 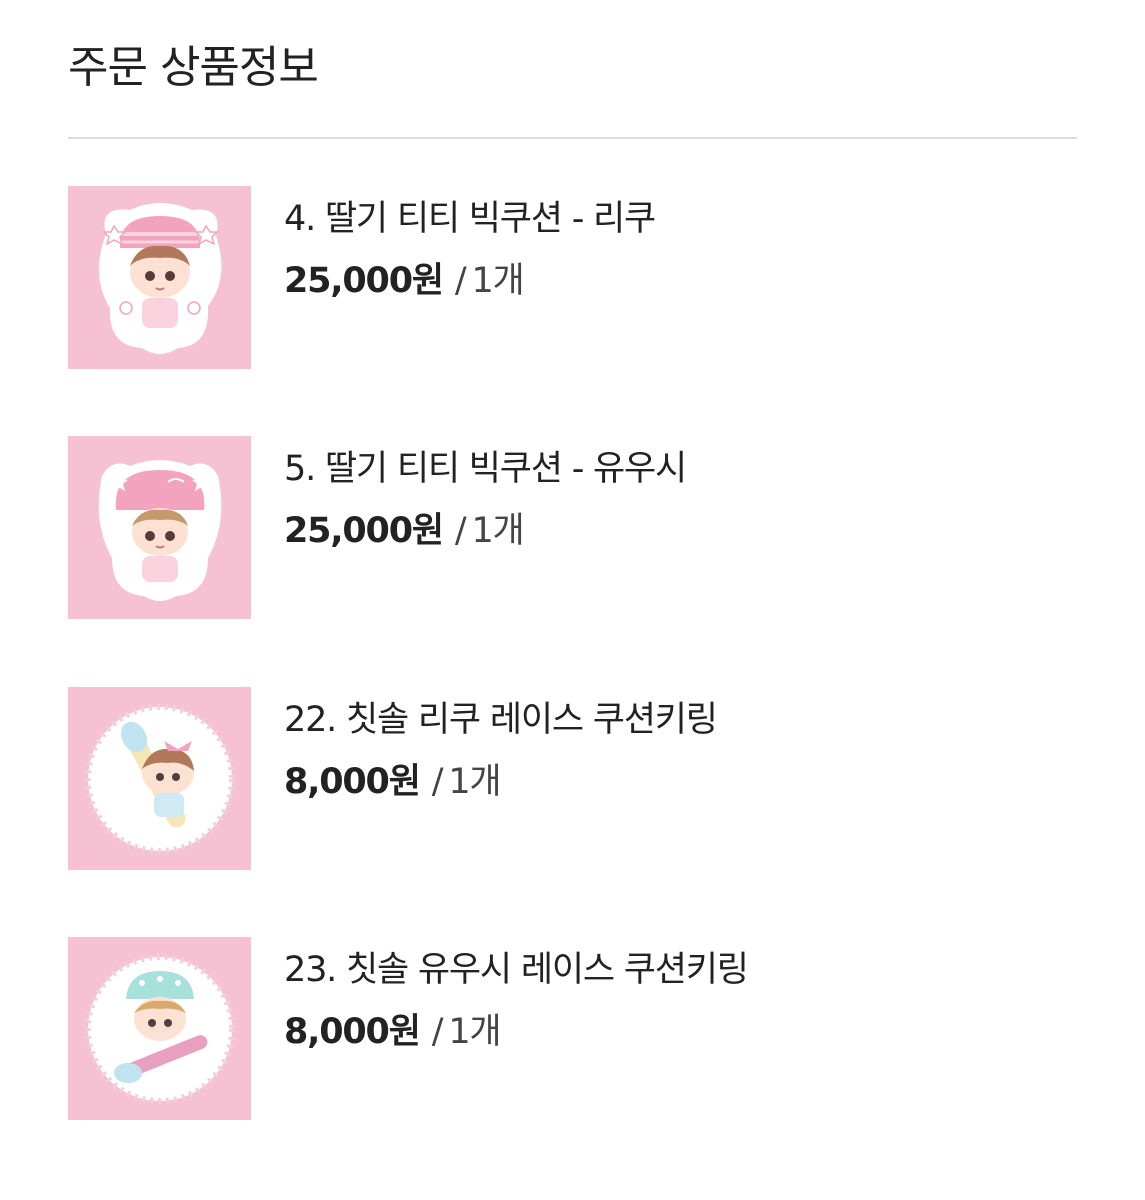 What do you see at coordinates (470, 219) in the screenshot?
I see `product-name: 4. 딸기 티티 빅쿠션 - 리쿠` at bounding box center [470, 219].